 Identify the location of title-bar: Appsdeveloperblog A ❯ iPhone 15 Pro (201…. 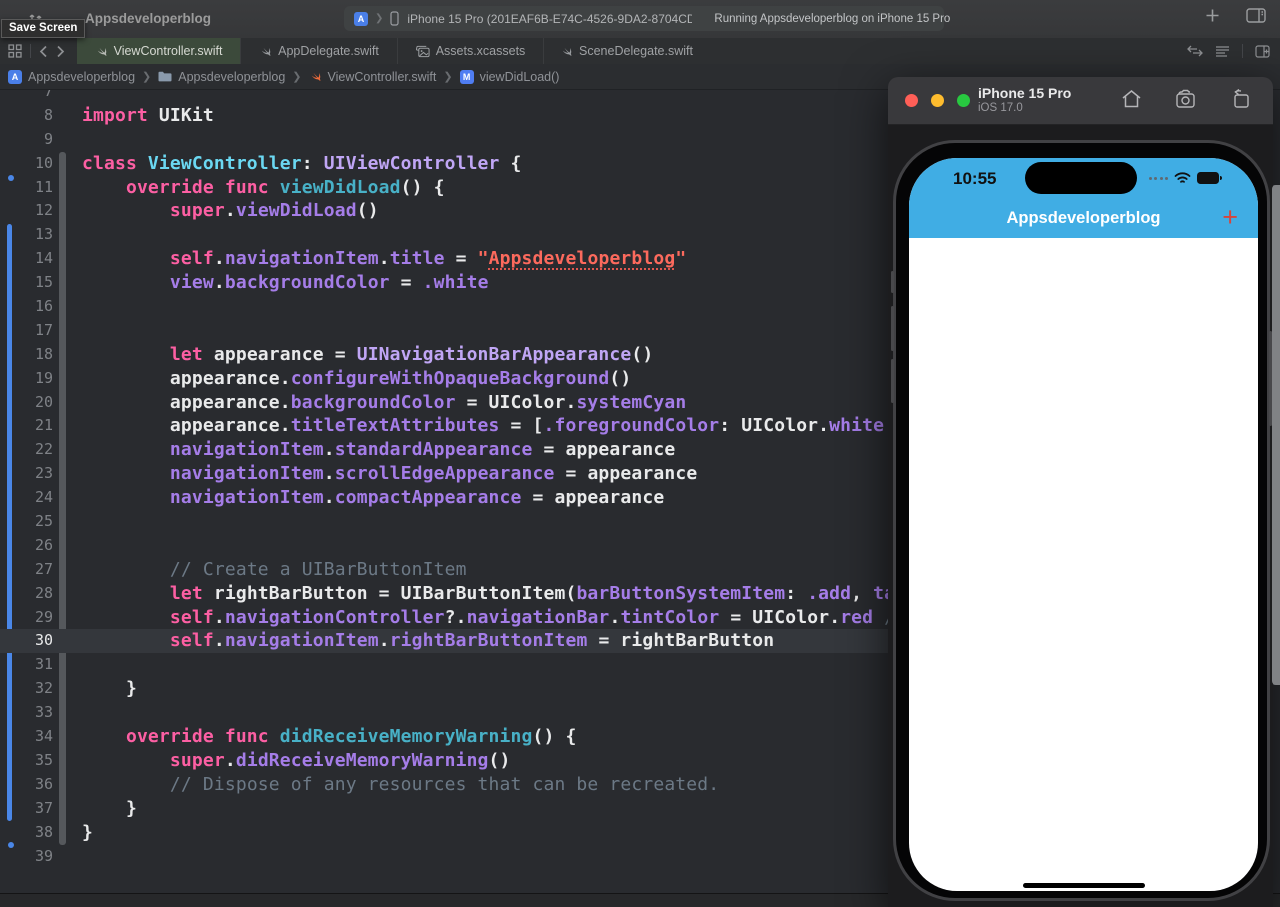
(640, 19).